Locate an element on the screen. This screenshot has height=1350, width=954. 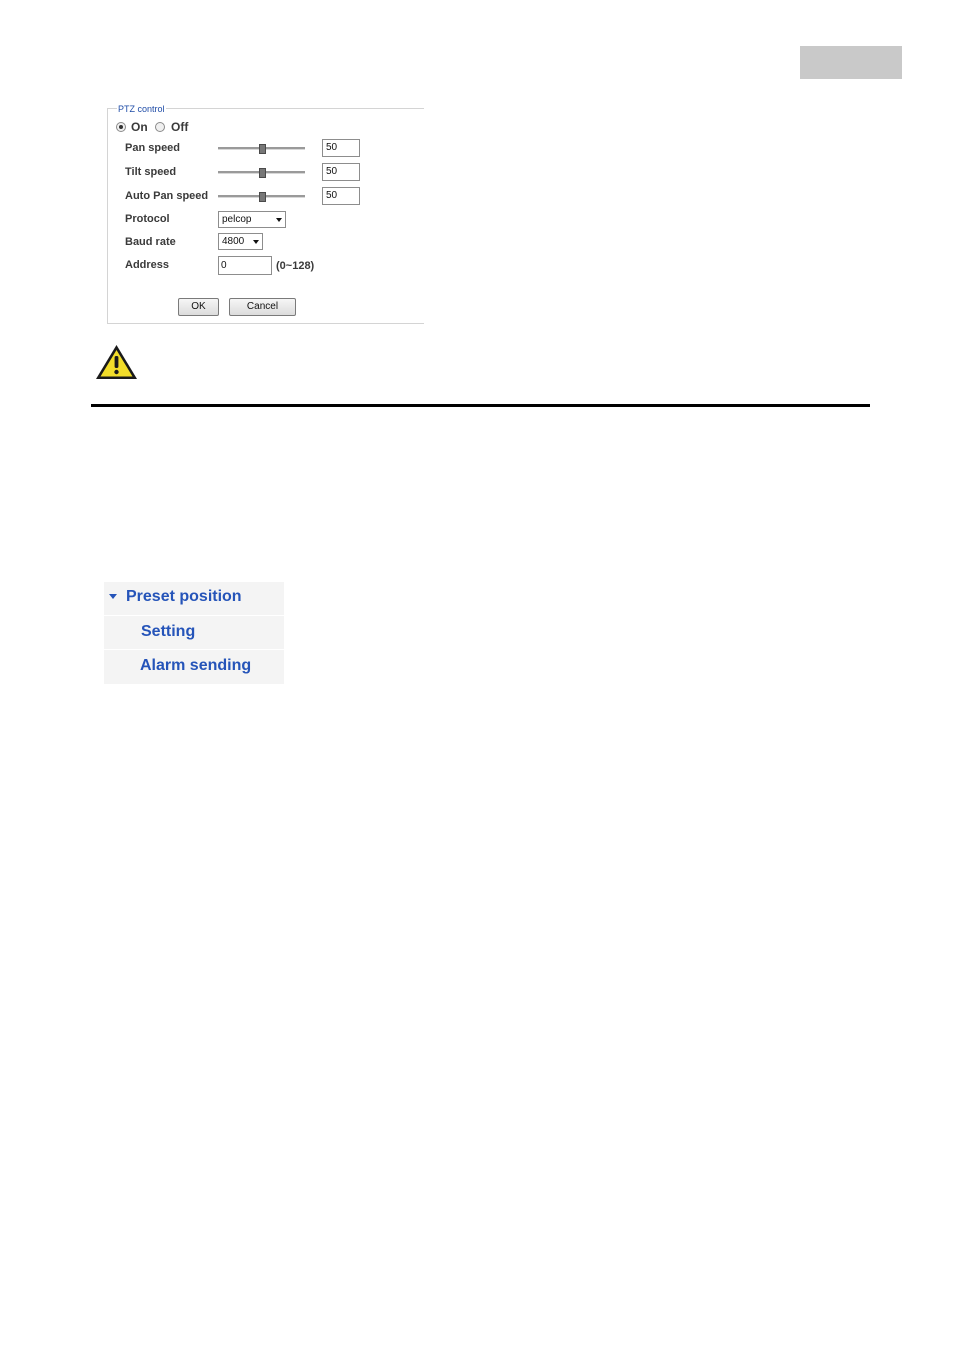
baud-rate-value: 4800 is located at coordinates (233, 241).